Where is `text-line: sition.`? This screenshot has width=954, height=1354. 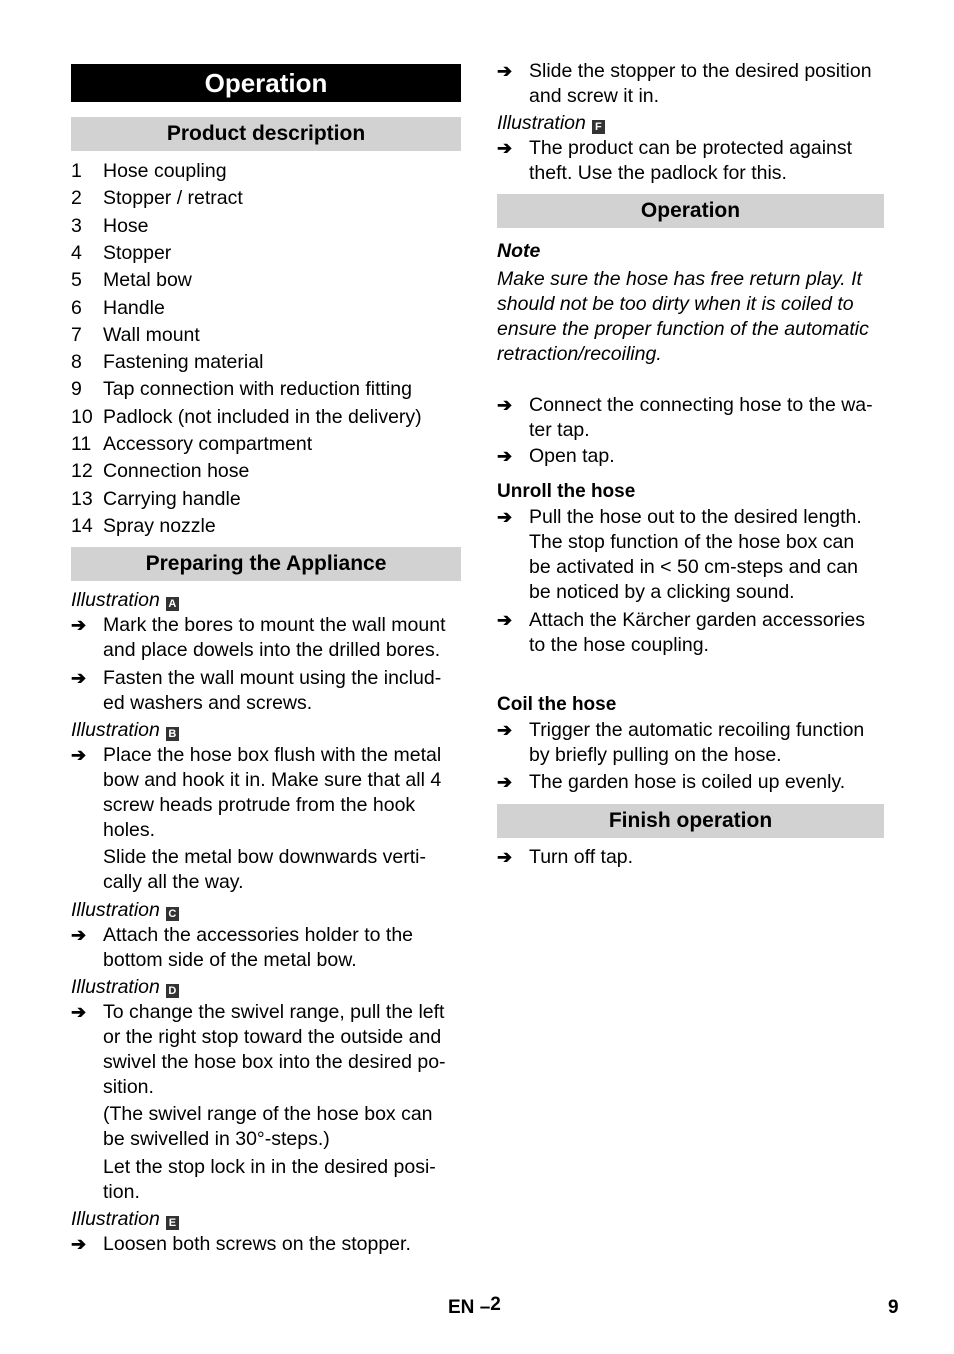
text-line: sition. is located at coordinates (128, 1087).